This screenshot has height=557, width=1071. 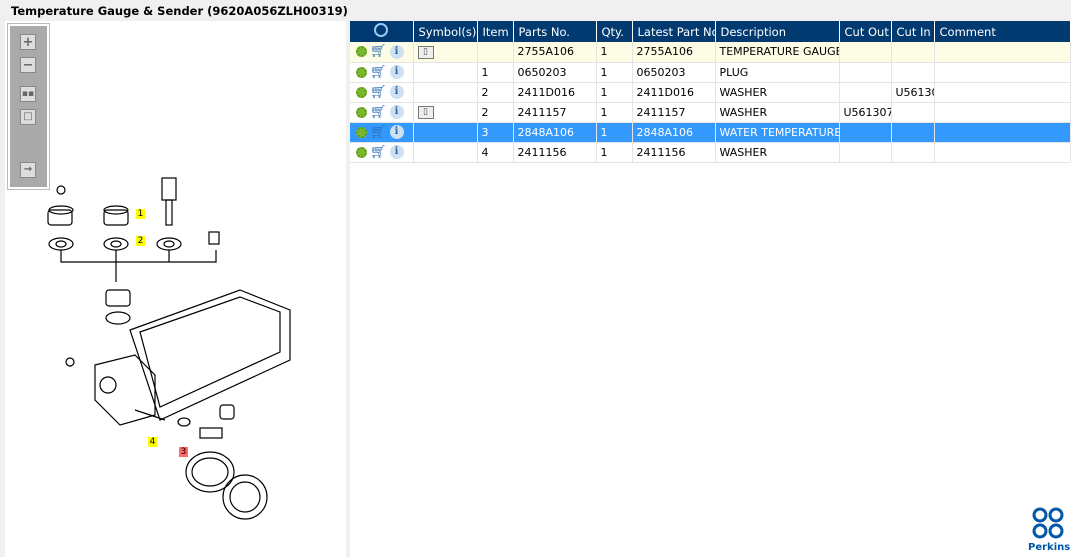 I want to click on description-cell: WATER TEMPERATURE SENDER, so click(x=777, y=132).